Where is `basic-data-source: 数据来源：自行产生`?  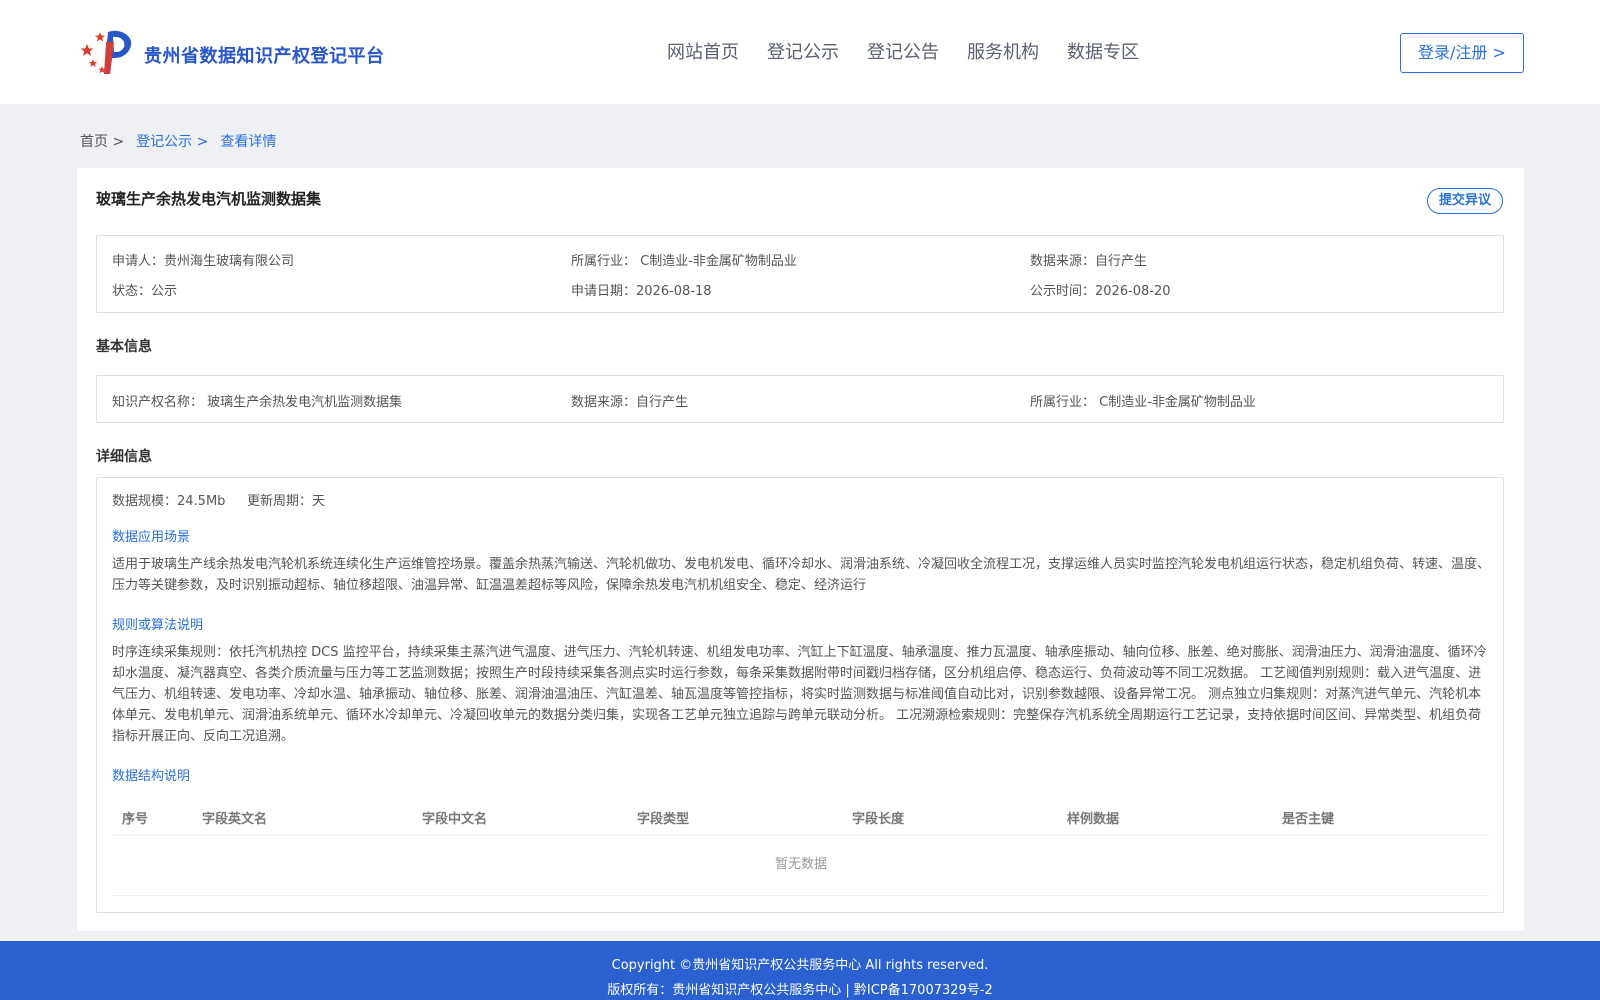 basic-data-source: 数据来源：自行产生 is located at coordinates (630, 402).